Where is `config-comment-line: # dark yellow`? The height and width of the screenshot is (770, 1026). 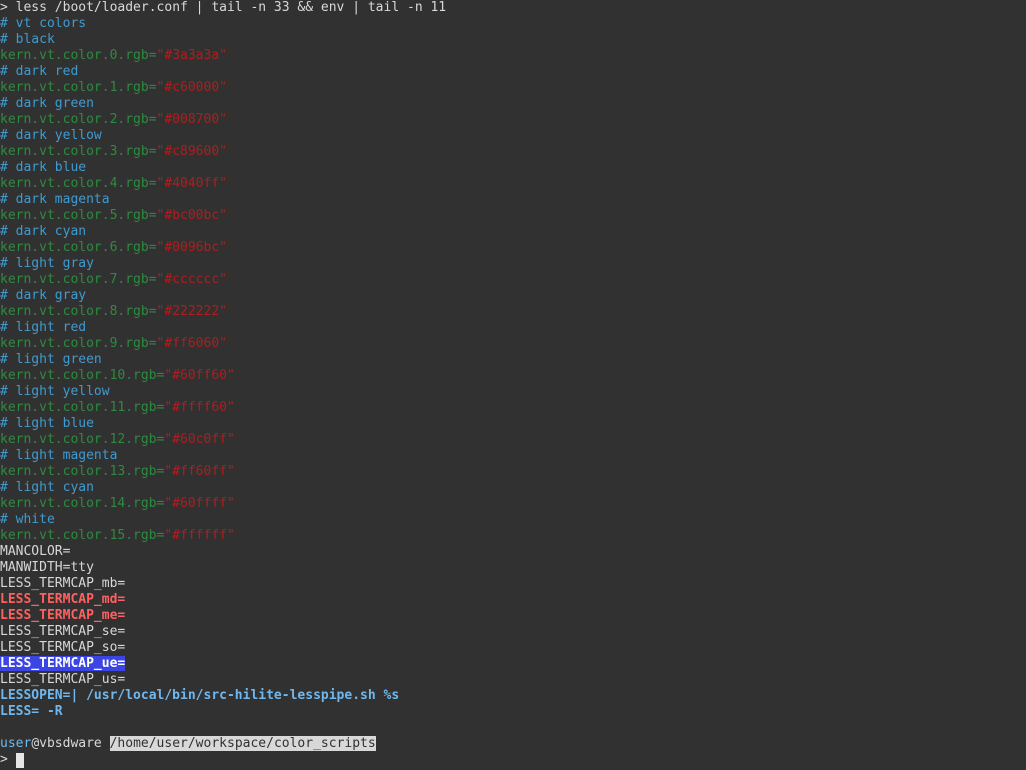 config-comment-line: # dark yellow is located at coordinates (513, 136).